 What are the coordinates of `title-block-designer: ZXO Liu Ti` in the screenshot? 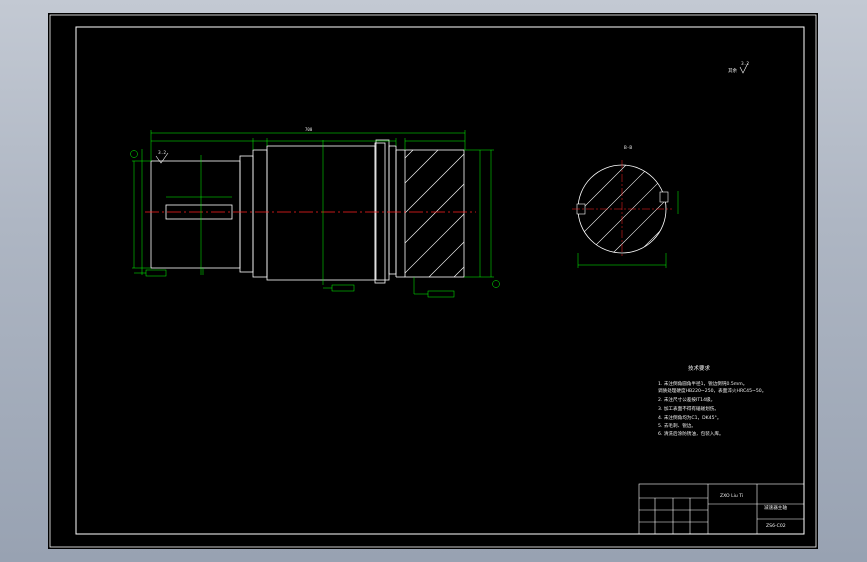 It's located at (731, 496).